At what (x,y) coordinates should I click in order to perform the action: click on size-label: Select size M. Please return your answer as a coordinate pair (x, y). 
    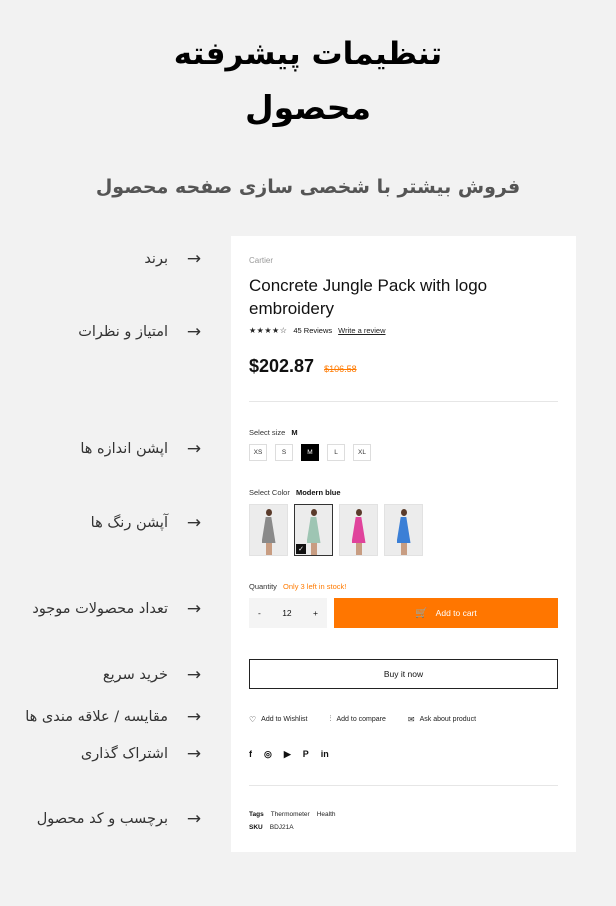
    Looking at the image, I should click on (273, 432).